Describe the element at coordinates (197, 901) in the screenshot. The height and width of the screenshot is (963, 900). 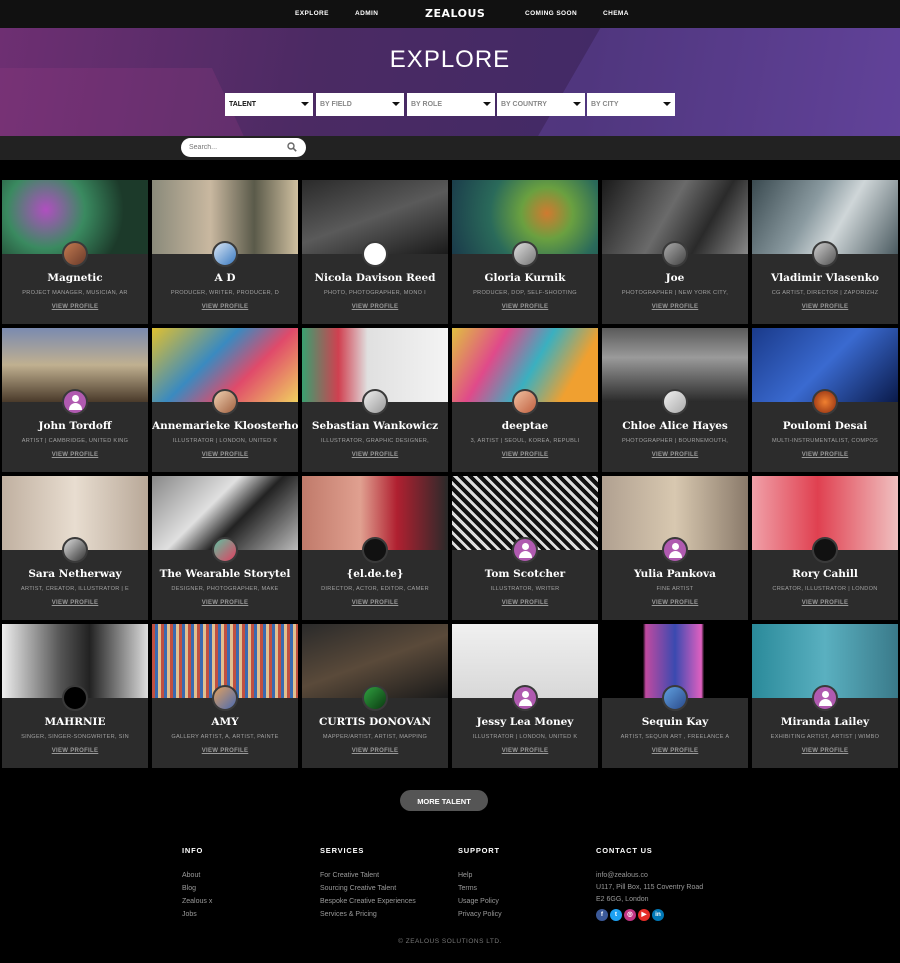
I see `footer-link-zealous-x: Zealous x` at that location.